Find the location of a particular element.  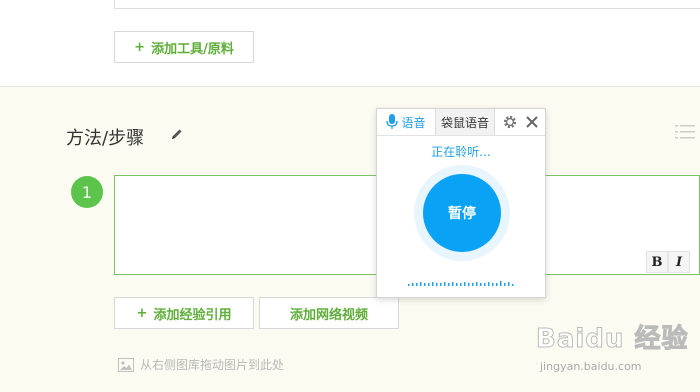

add-tool-button: + 添加工具/原料 is located at coordinates (184, 47).